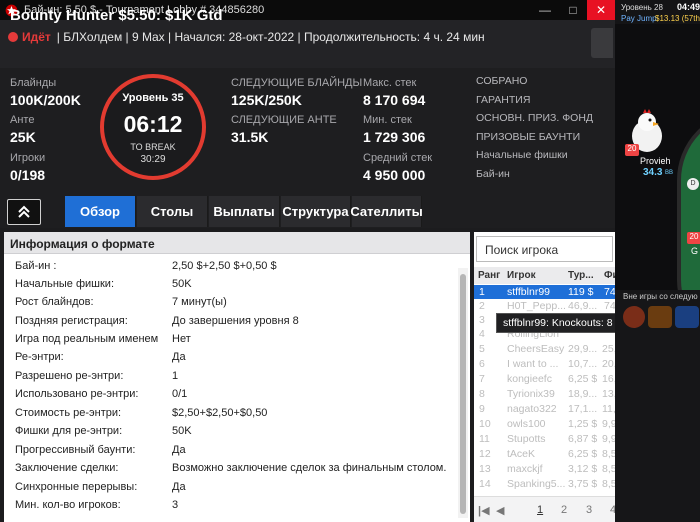 The image size is (700, 522). What do you see at coordinates (482, 379) in the screenshot?
I see `player-rank: 7` at bounding box center [482, 379].